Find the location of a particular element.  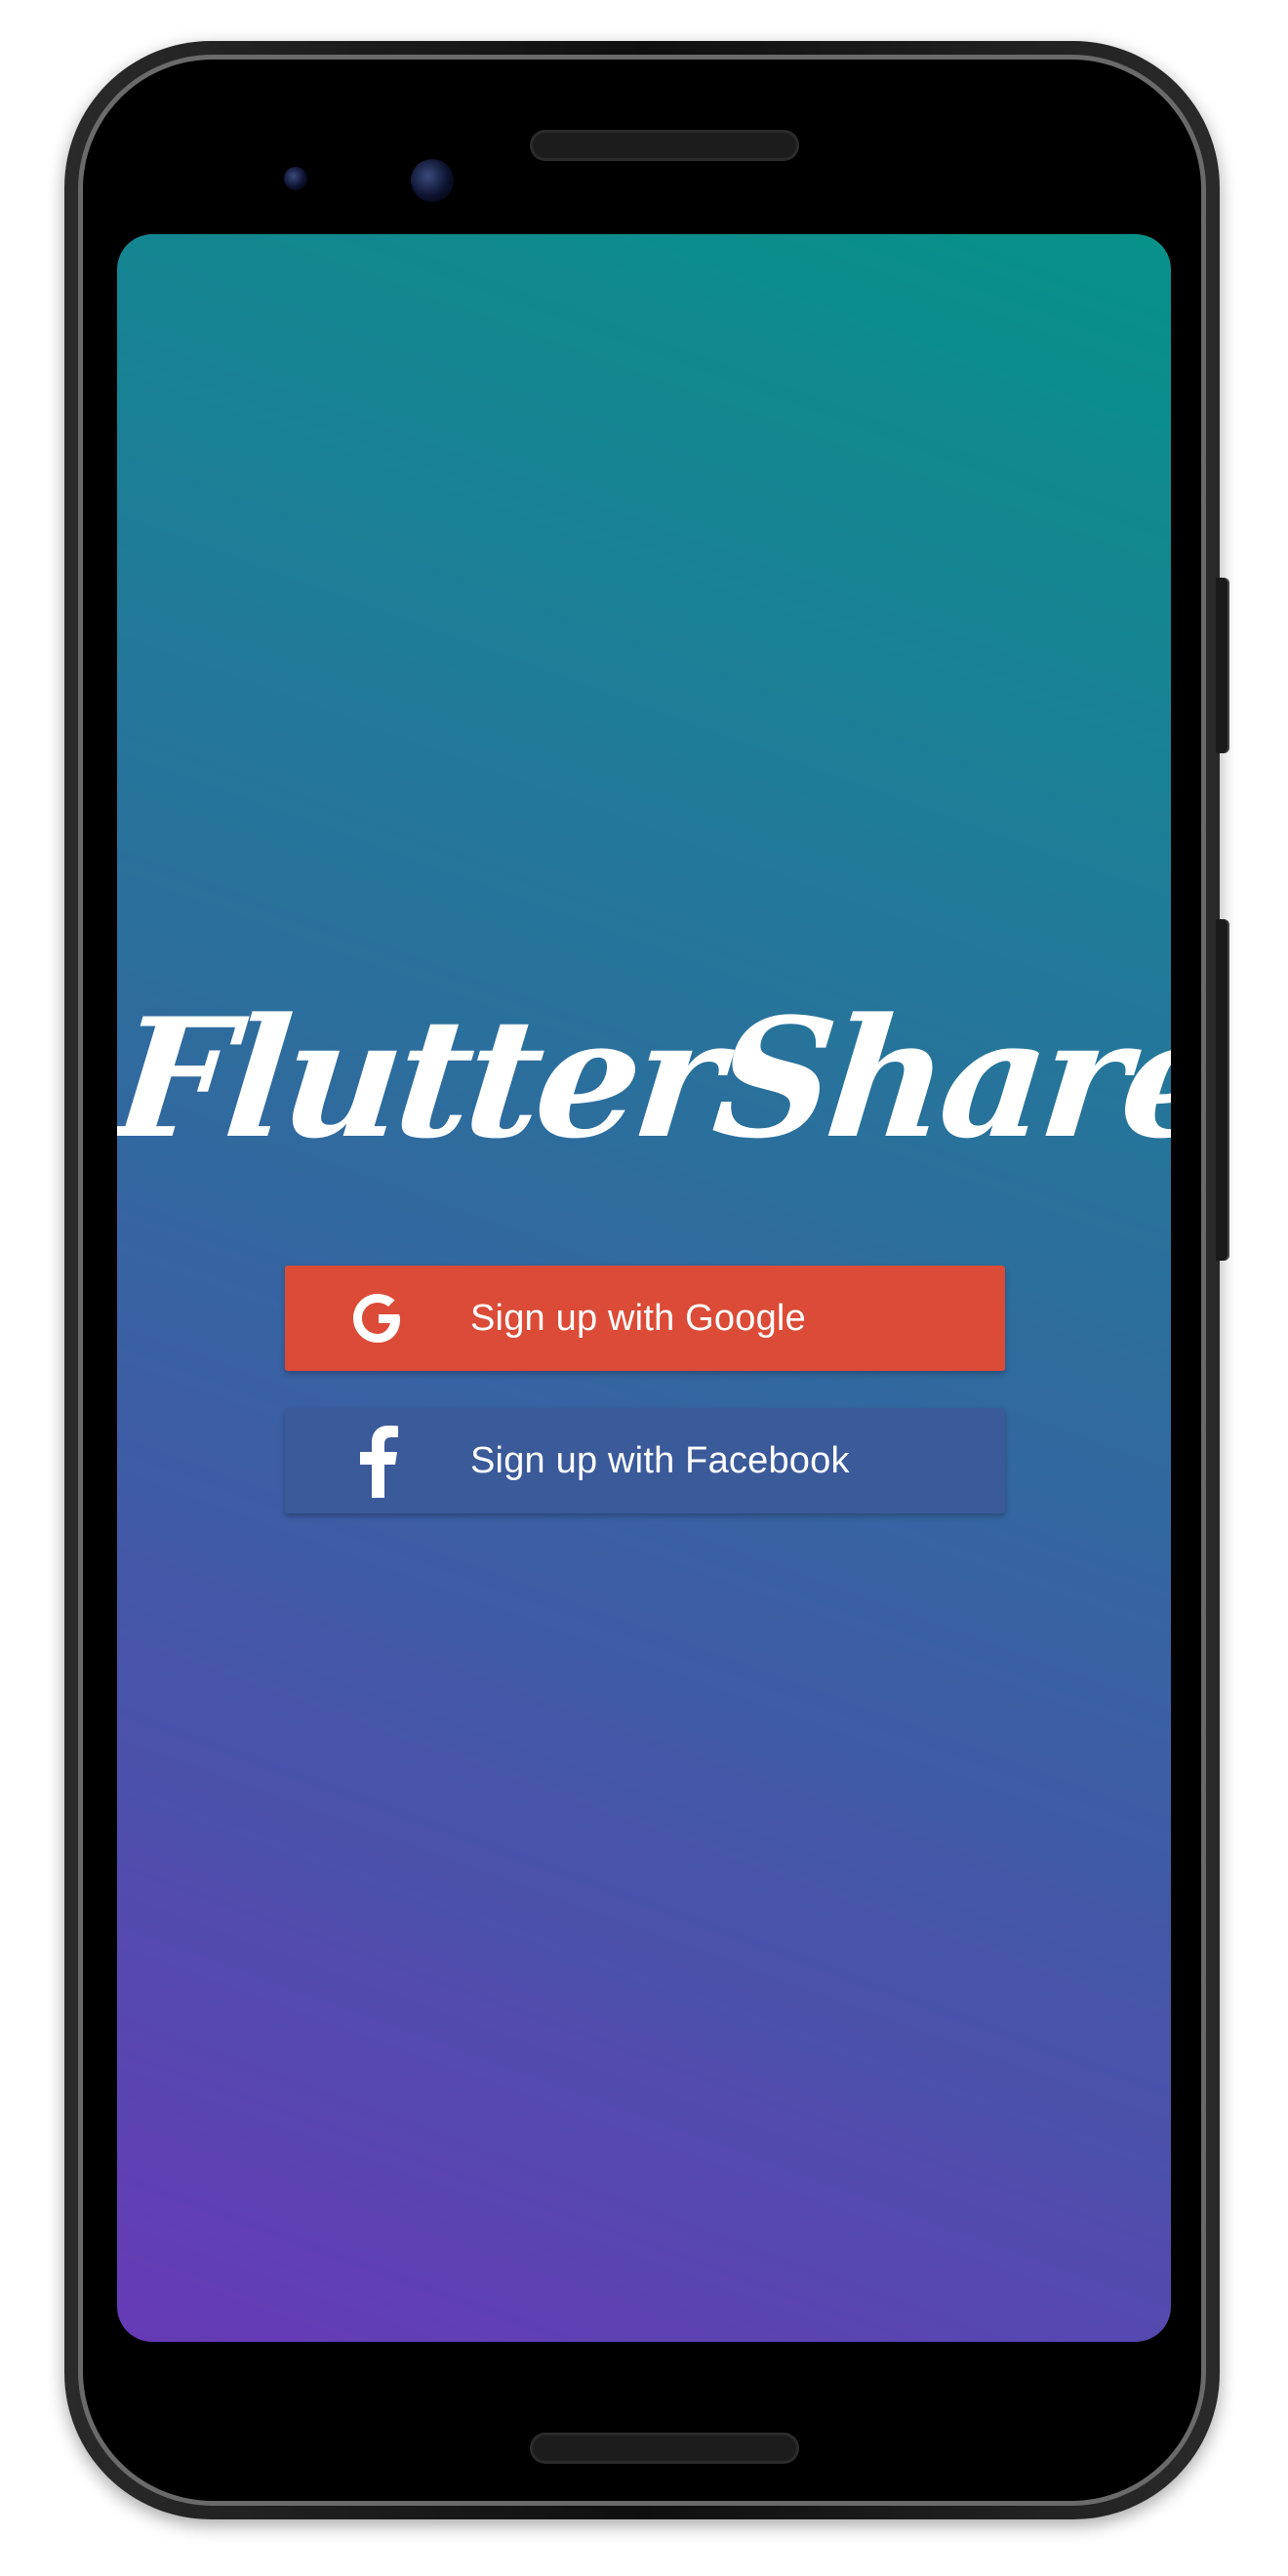

google-signup-button: Sign up with Google is located at coordinates (645, 1318).